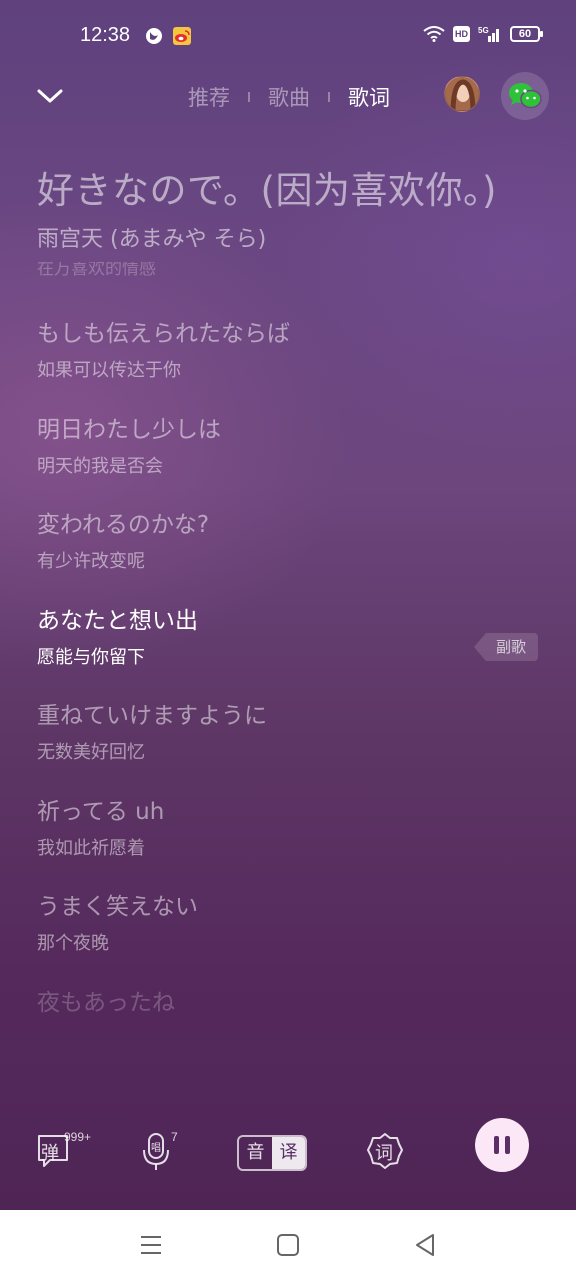 The width and height of the screenshot is (576, 1280). Describe the element at coordinates (91, 848) in the screenshot. I see `lyric-translation: 我如此祈愿着` at that location.